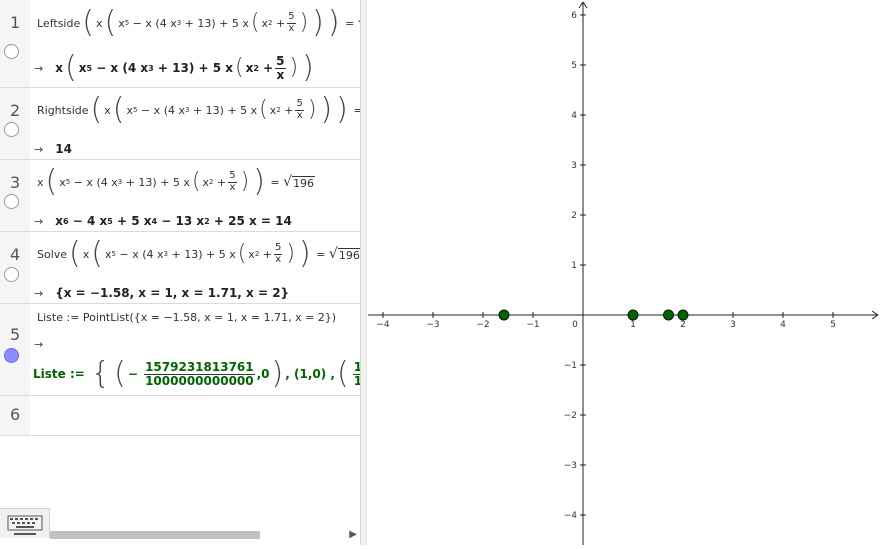 The width and height of the screenshot is (882, 549). What do you see at coordinates (574, 266) in the screenshot?
I see `y-tick-label: 1` at bounding box center [574, 266].